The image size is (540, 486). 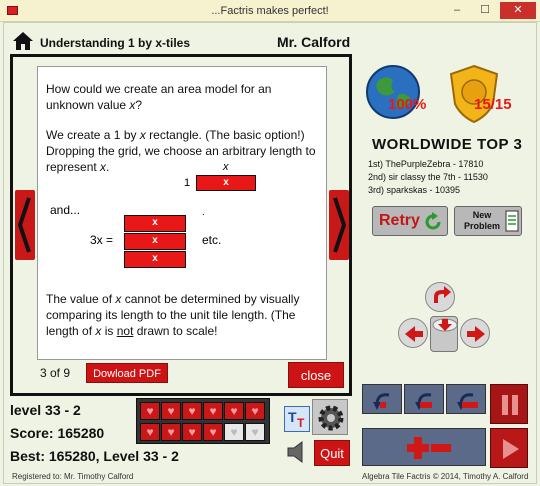 I want to click on new-problem-label: New Problem, so click(x=481, y=220).